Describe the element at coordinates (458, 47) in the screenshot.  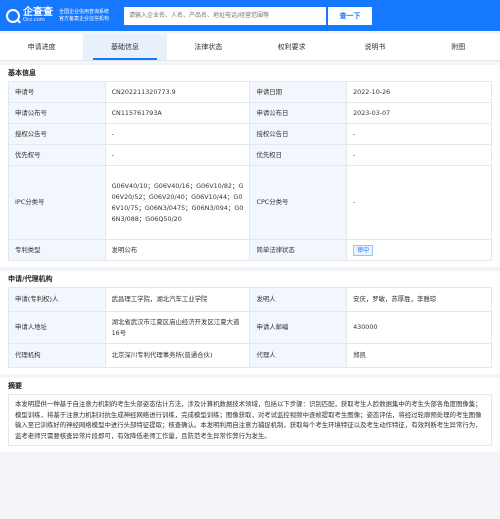
I see `tab-drawings: 附图` at that location.